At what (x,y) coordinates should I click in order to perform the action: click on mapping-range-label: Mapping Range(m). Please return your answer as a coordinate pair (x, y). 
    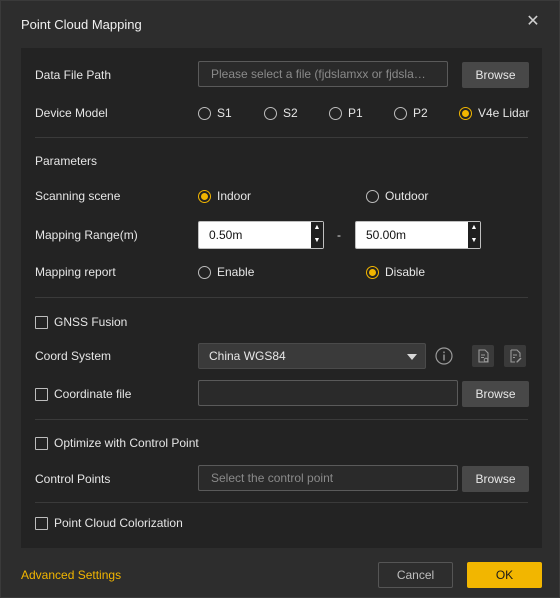
    Looking at the image, I should click on (86, 235).